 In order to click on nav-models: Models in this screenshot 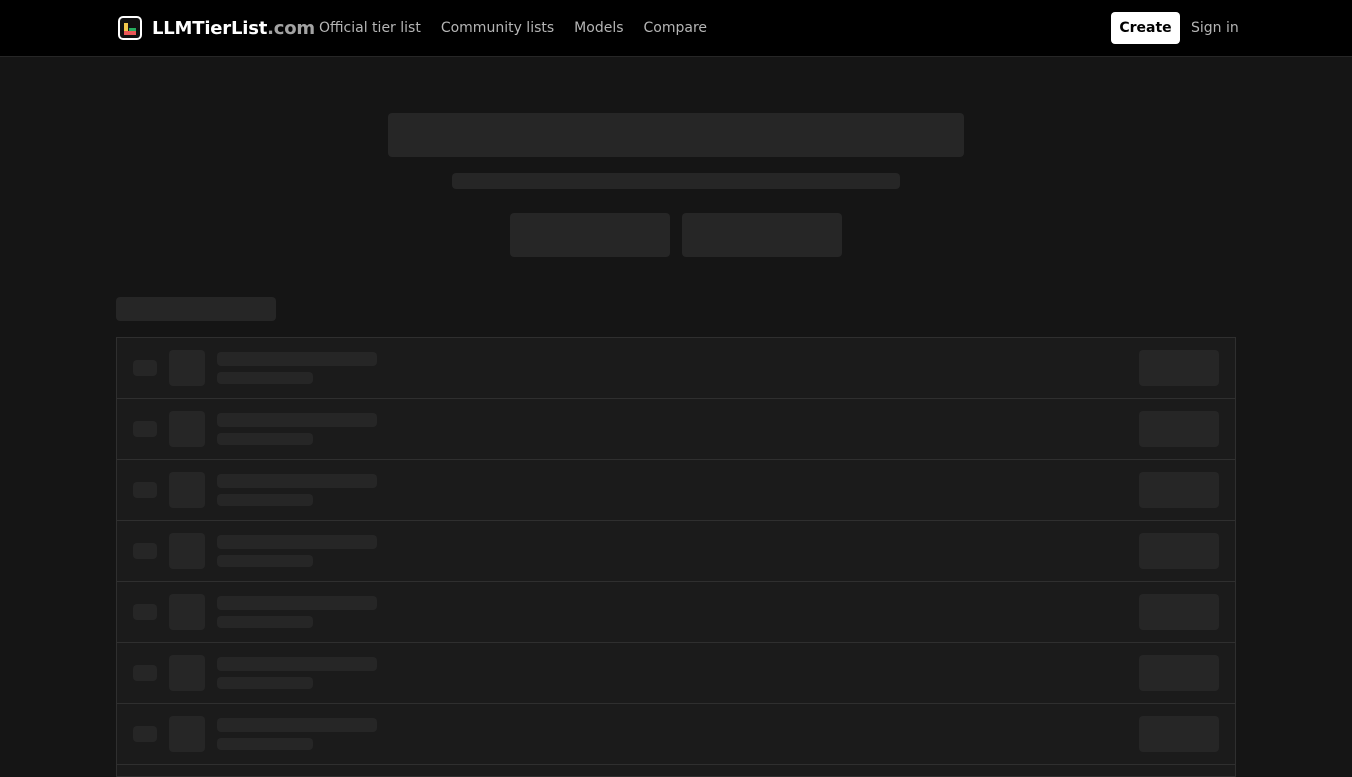, I will do `click(598, 28)`.